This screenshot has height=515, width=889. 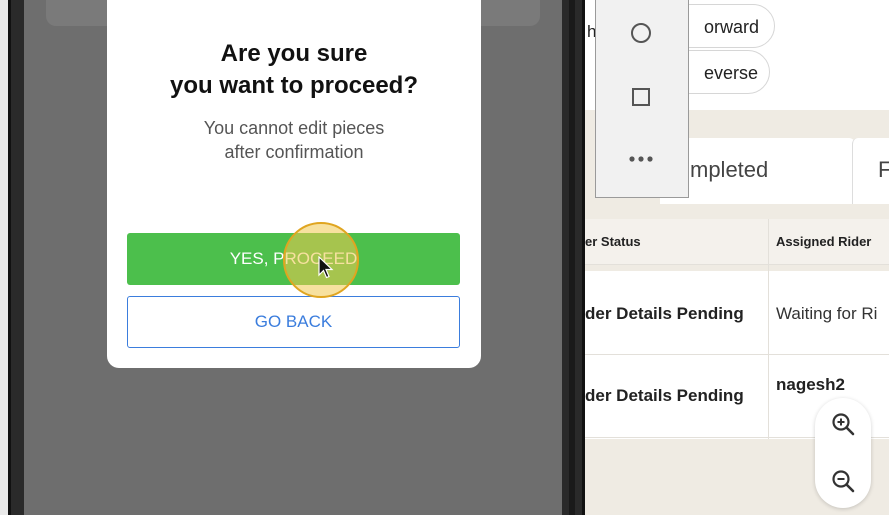 I want to click on column-divider, so click(x=768, y=329).